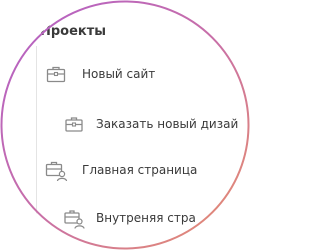 This screenshot has height=250, width=320. I want to click on project-item-main-page: Главная страница, so click(120, 170).